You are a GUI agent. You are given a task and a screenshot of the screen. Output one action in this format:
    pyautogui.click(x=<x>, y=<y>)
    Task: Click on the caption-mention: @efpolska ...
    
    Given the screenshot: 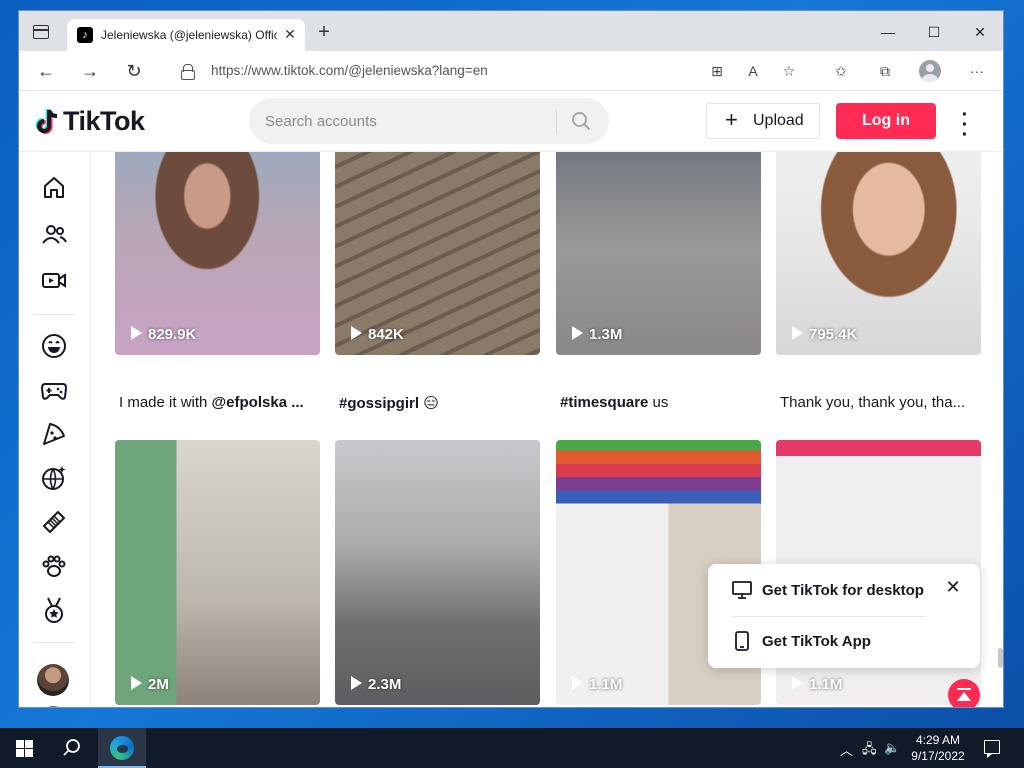 What is the action you would take?
    pyautogui.click(x=258, y=402)
    